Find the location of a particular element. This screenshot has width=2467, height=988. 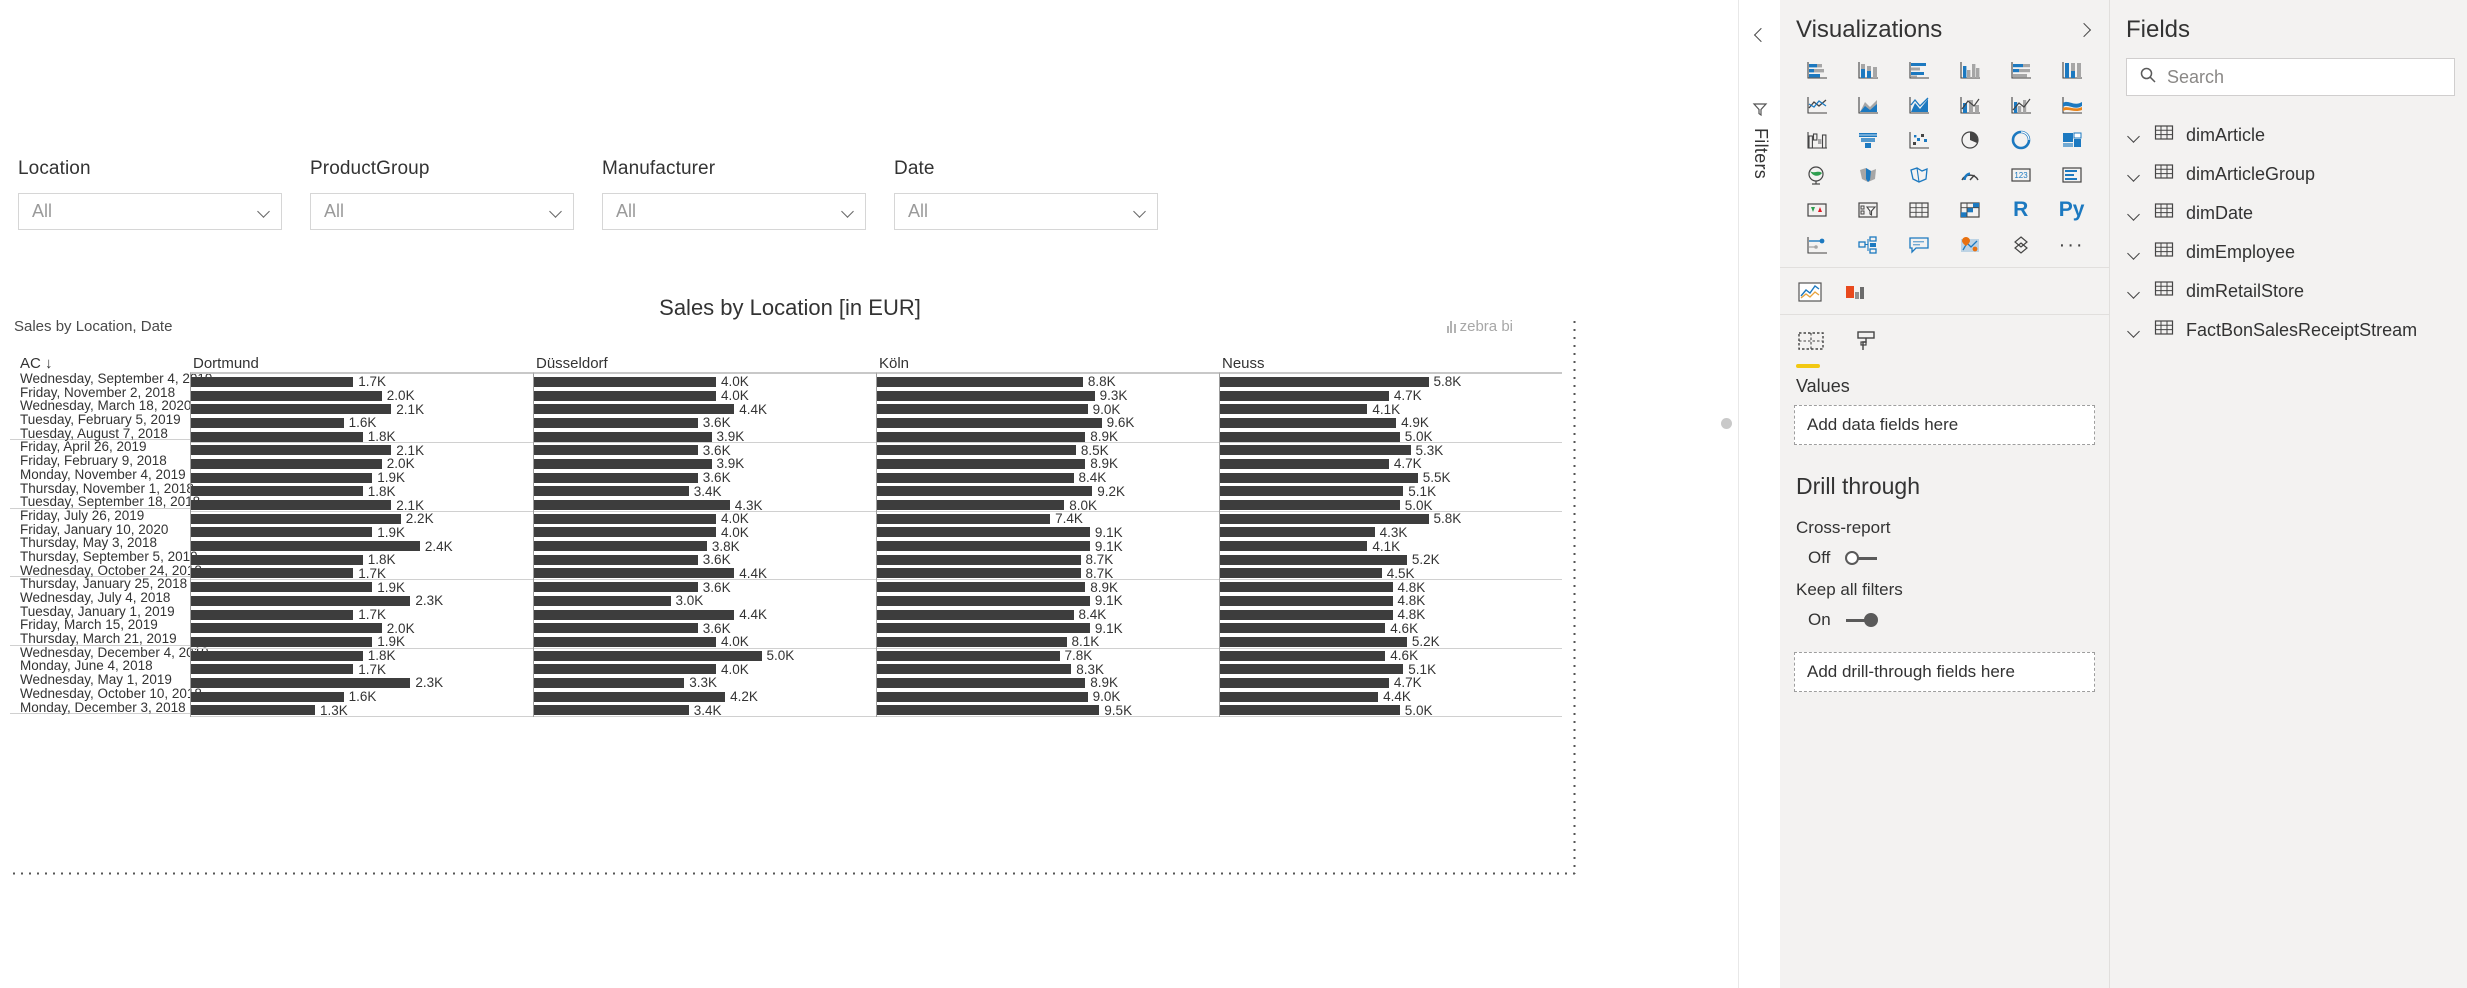

column-header-neuss: Neuss is located at coordinates (1390, 363).